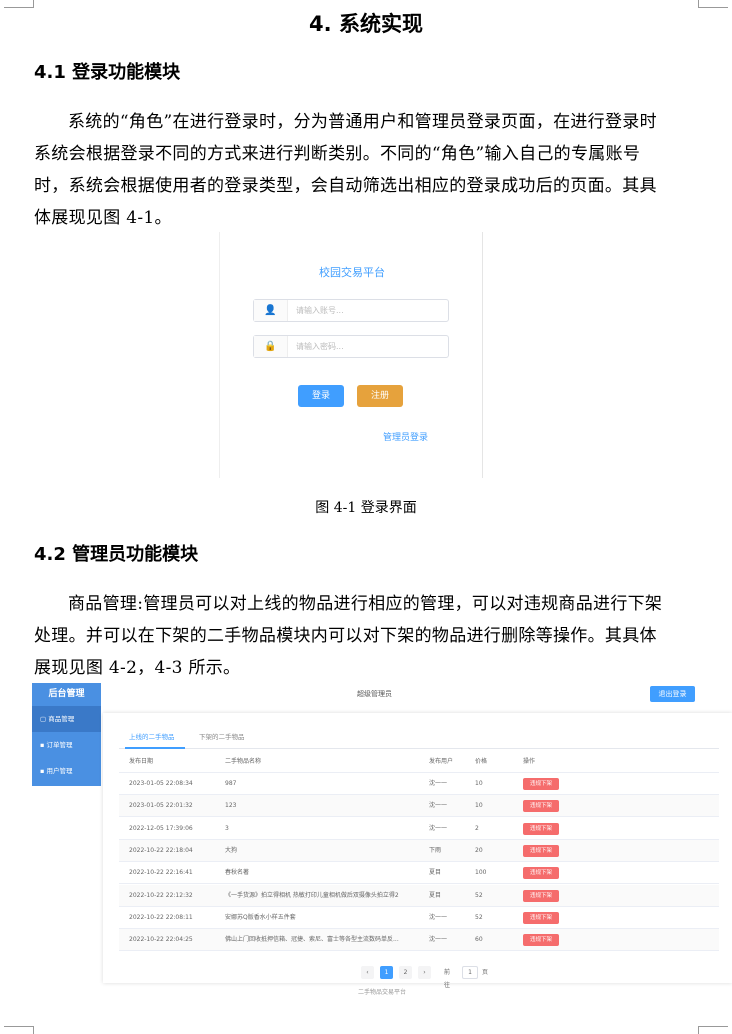 The height and width of the screenshot is (1034, 732). Describe the element at coordinates (479, 940) in the screenshot. I see `row-price: 60` at that location.